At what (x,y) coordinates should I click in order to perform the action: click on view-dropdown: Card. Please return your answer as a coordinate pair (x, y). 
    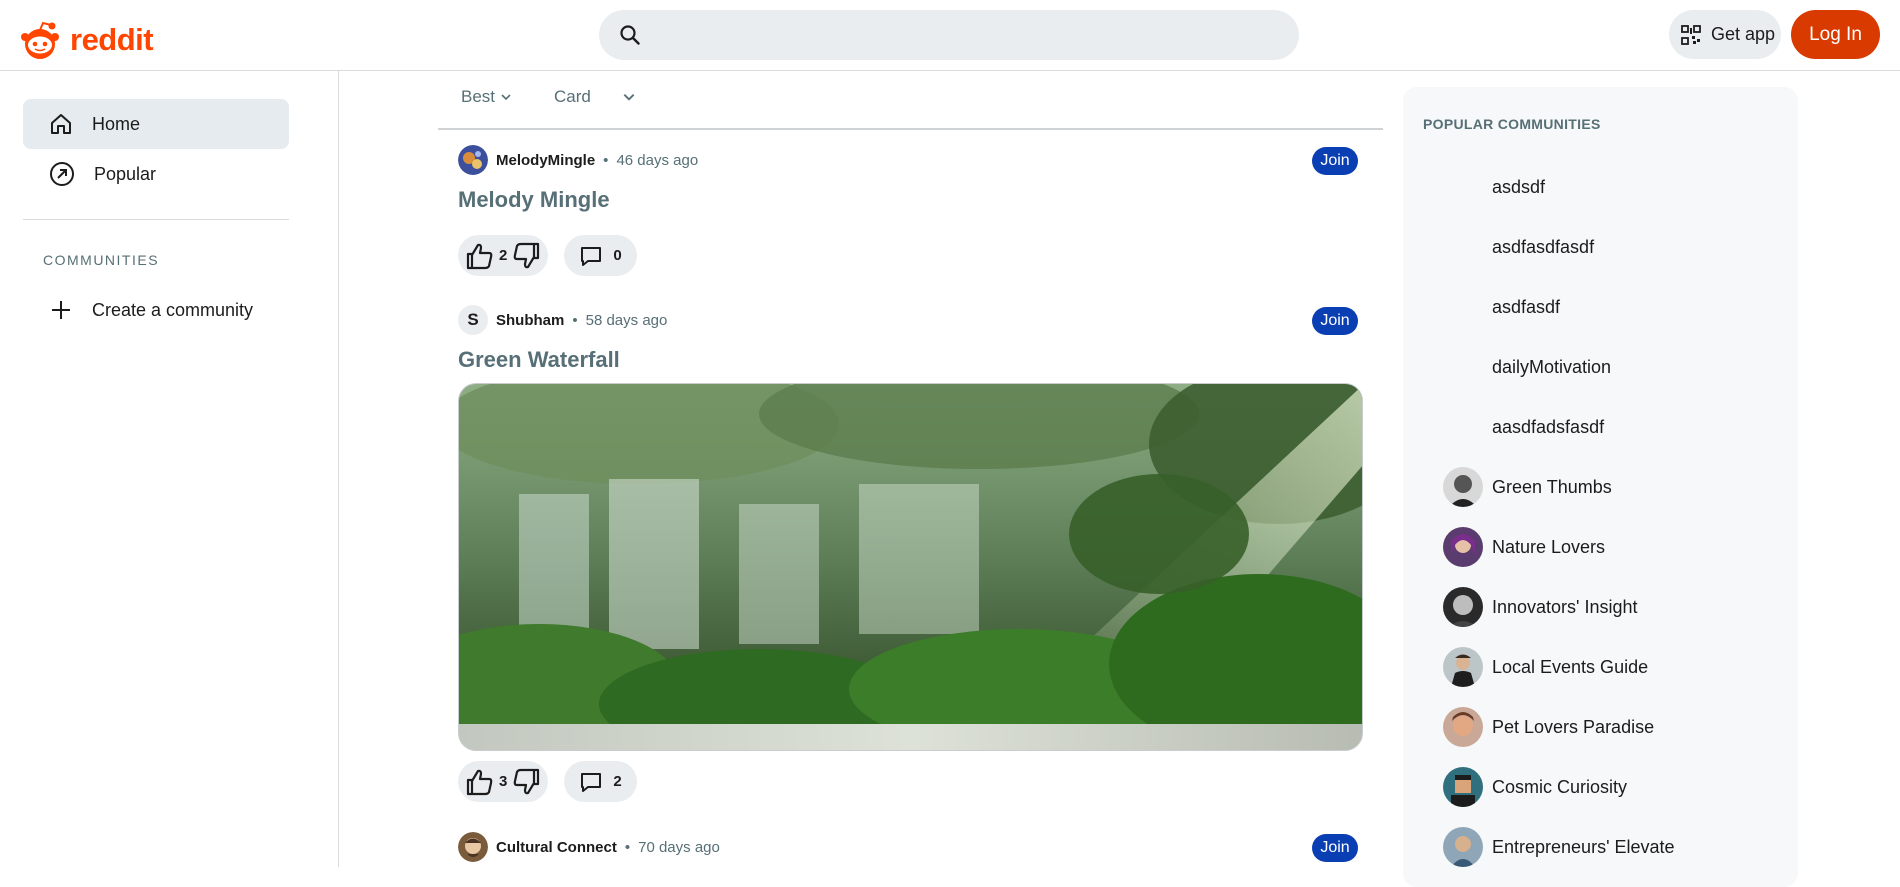
    Looking at the image, I should click on (595, 97).